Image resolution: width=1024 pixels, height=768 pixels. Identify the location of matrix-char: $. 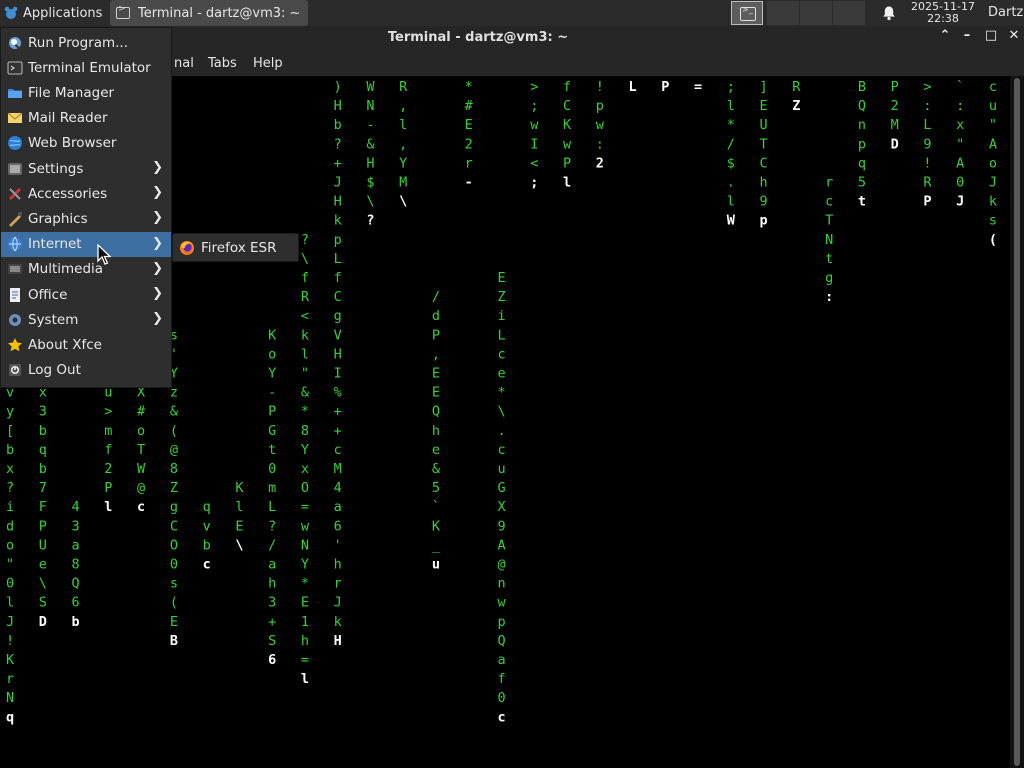
(370, 183).